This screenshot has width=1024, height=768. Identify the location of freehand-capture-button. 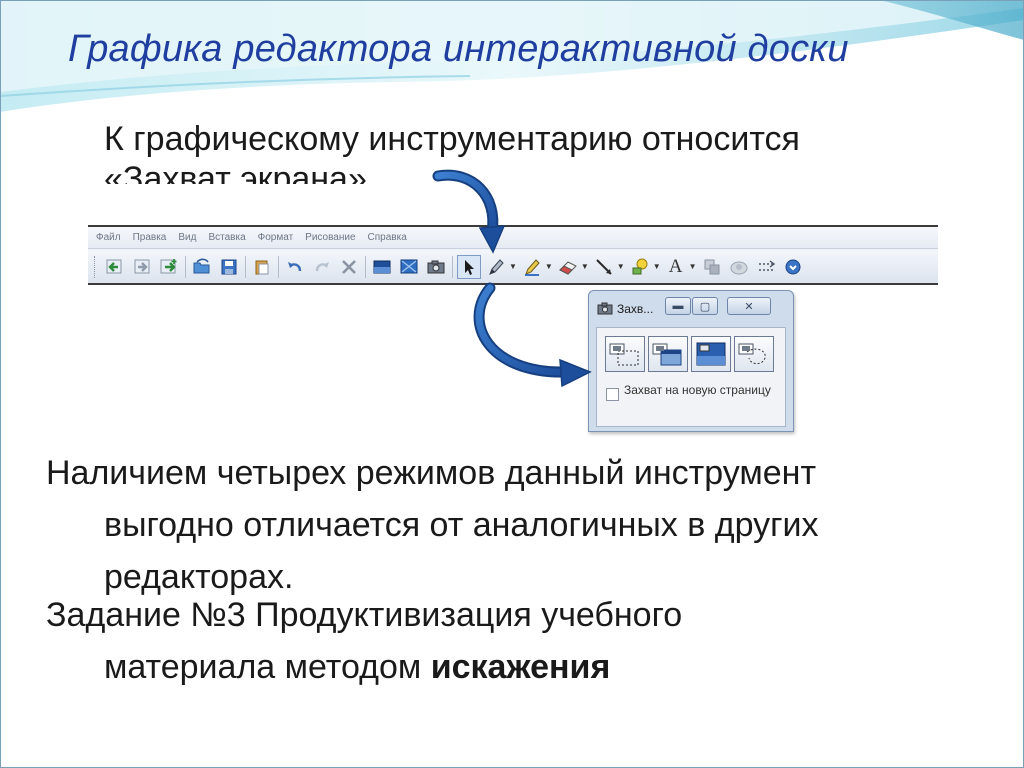
(754, 354).